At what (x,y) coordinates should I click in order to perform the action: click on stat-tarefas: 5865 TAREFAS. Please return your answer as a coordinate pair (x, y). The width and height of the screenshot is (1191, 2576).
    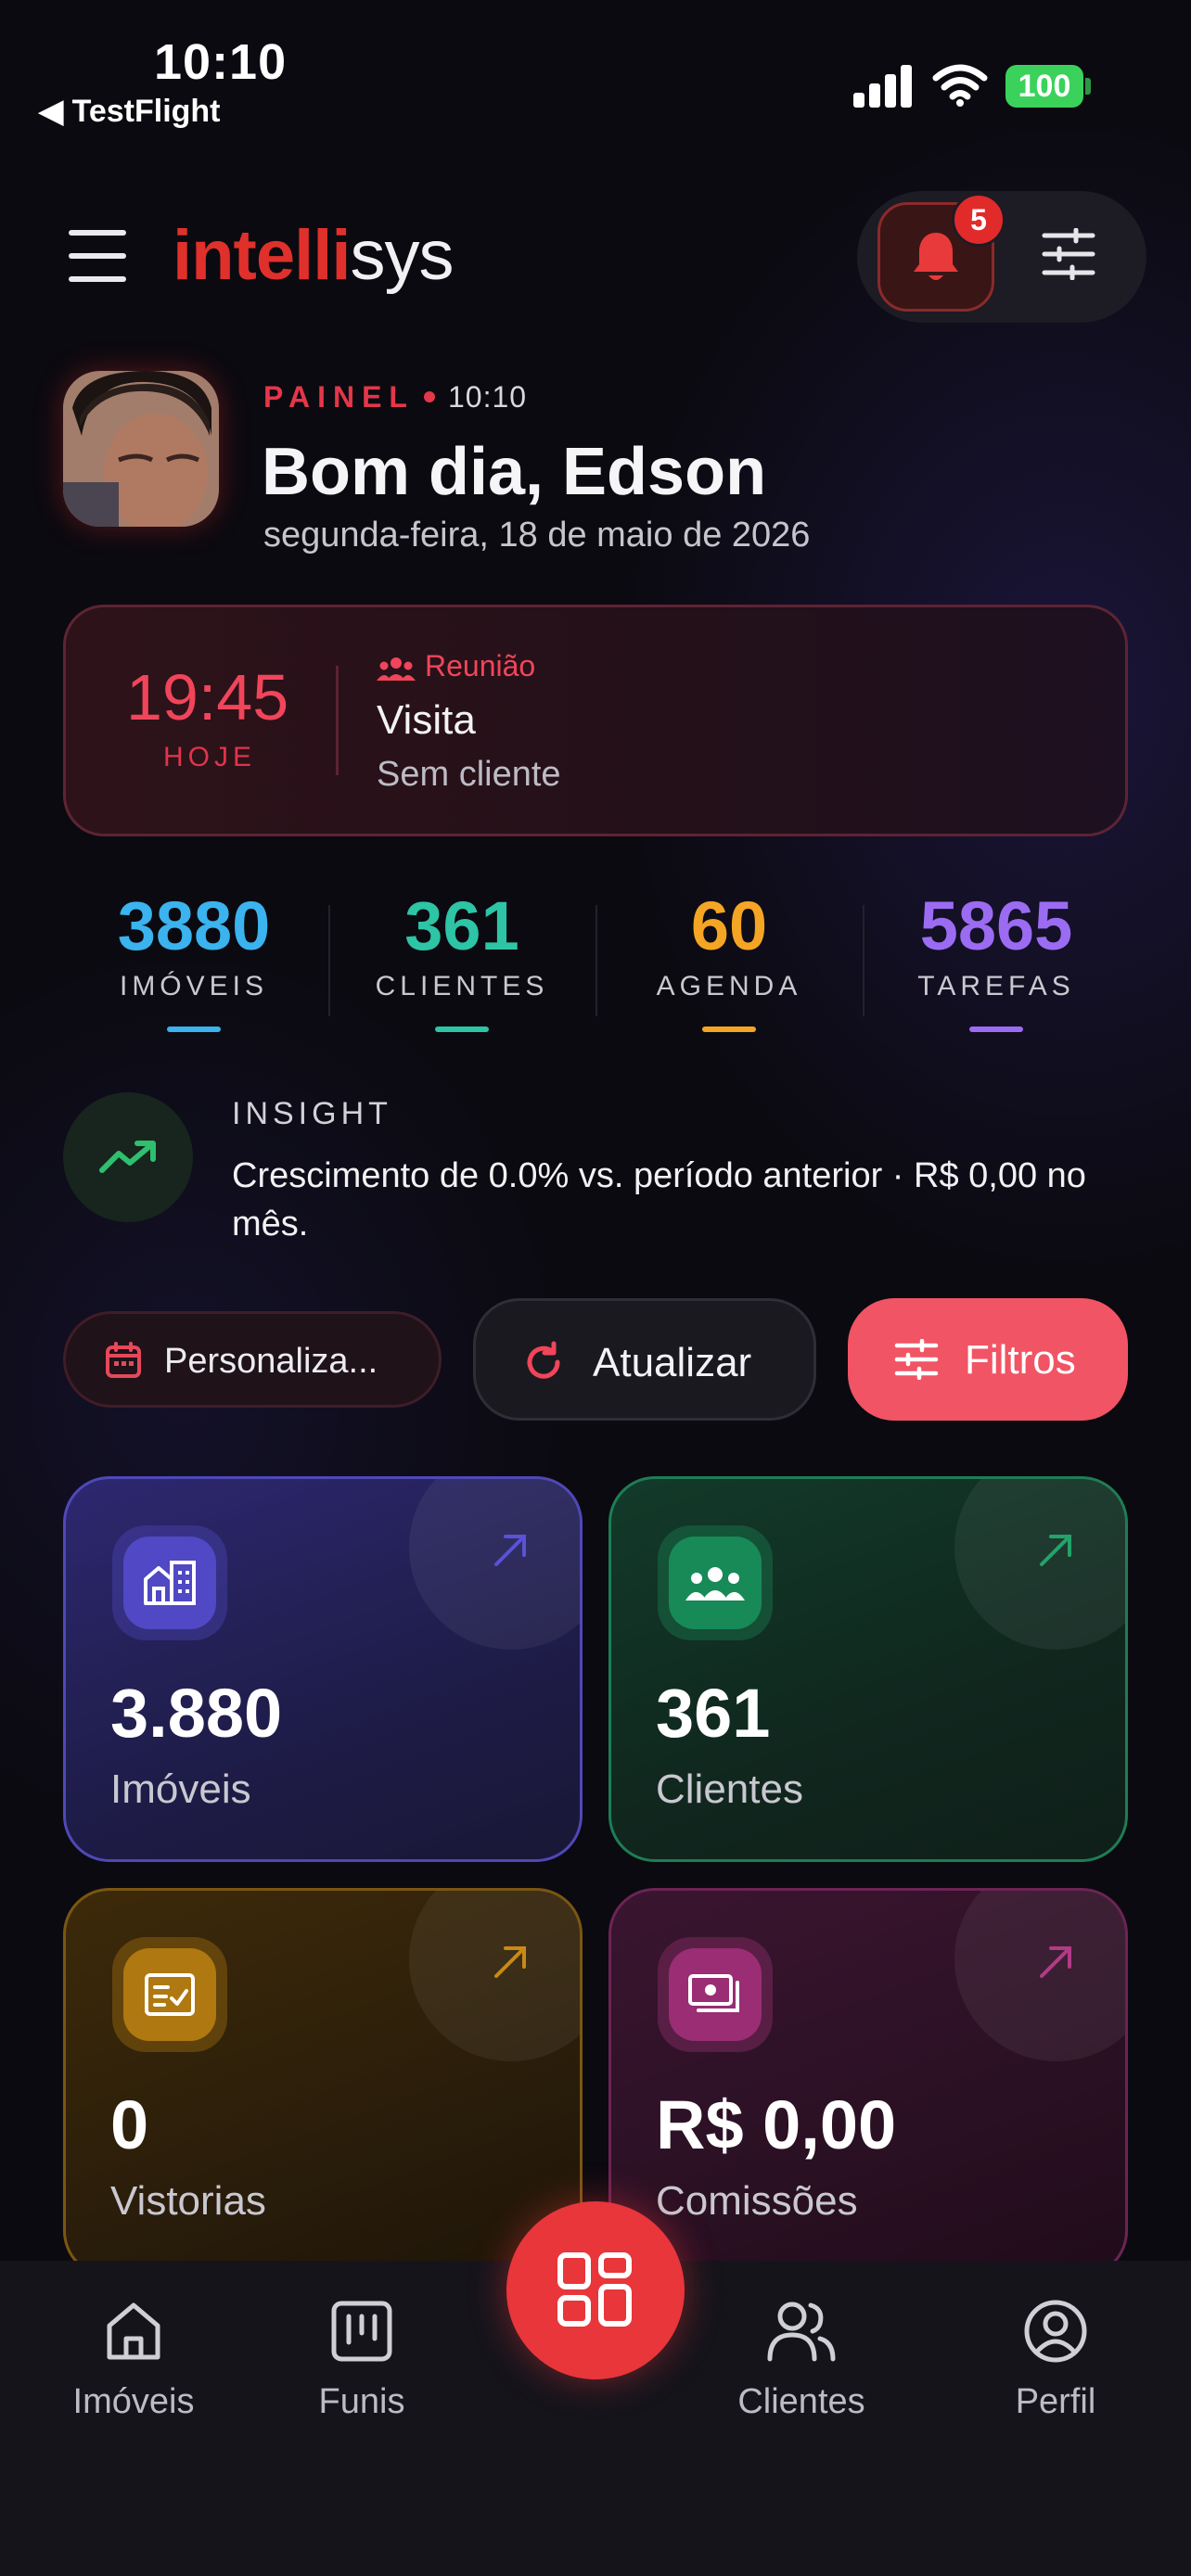
    Looking at the image, I should click on (996, 959).